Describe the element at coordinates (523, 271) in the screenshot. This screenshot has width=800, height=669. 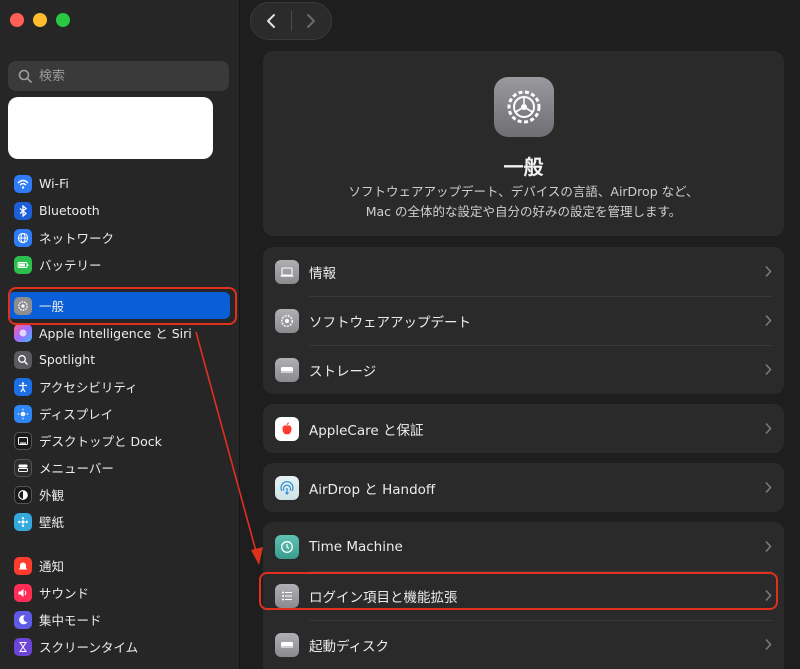
I see `row-about: 情報` at that location.